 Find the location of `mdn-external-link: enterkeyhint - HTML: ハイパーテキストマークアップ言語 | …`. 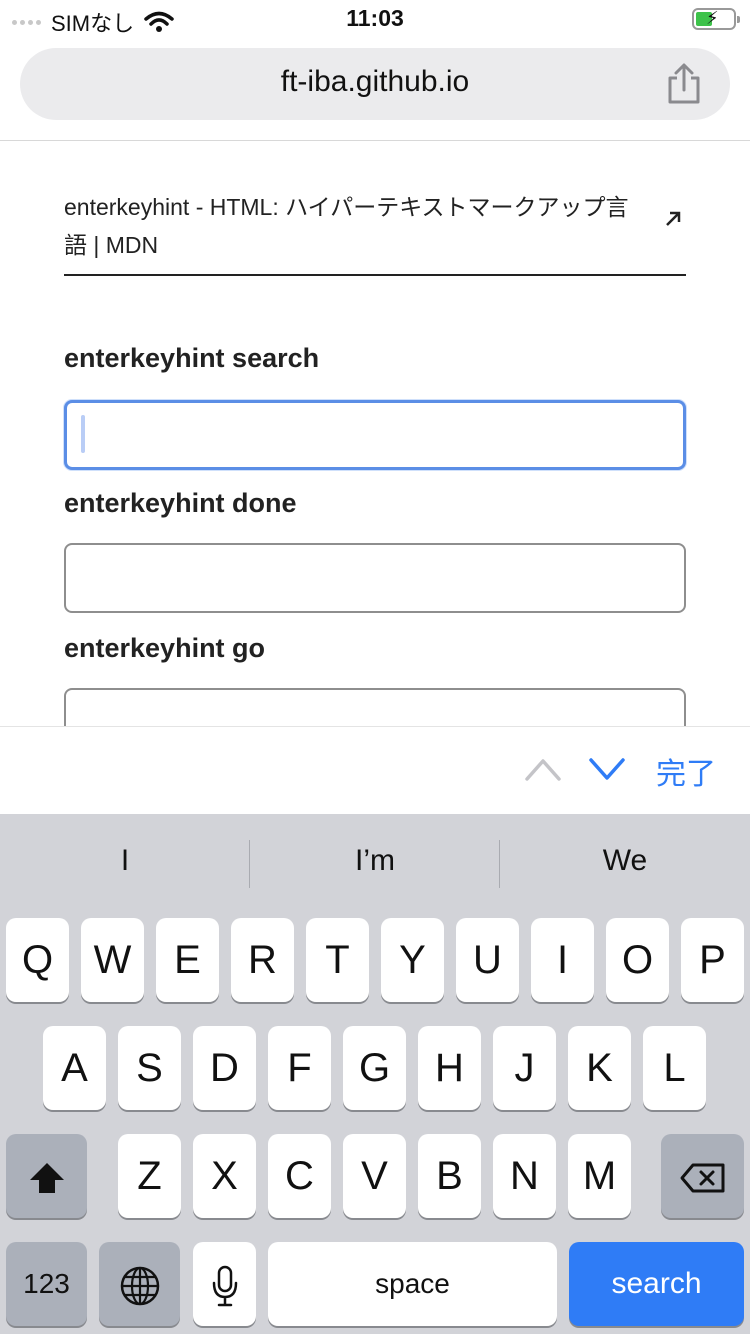

mdn-external-link: enterkeyhint - HTML: ハイパーテキストマークアップ言語 | … is located at coordinates (375, 230).